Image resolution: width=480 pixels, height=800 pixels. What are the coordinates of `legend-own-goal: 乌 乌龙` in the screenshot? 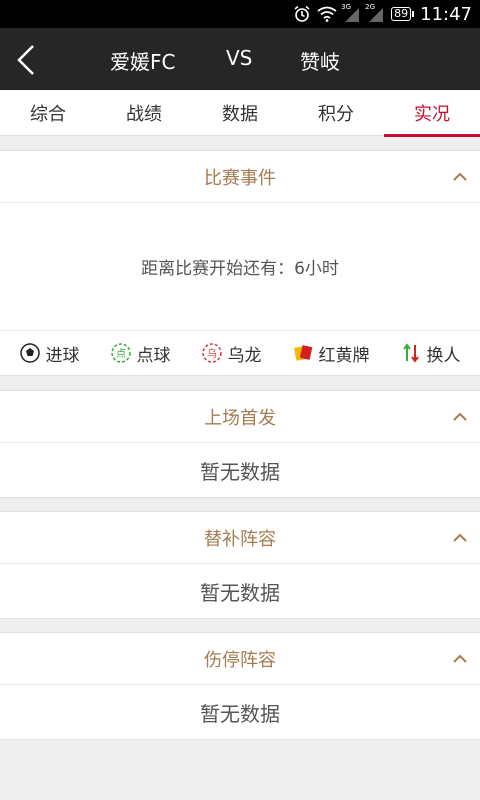 It's located at (231, 353).